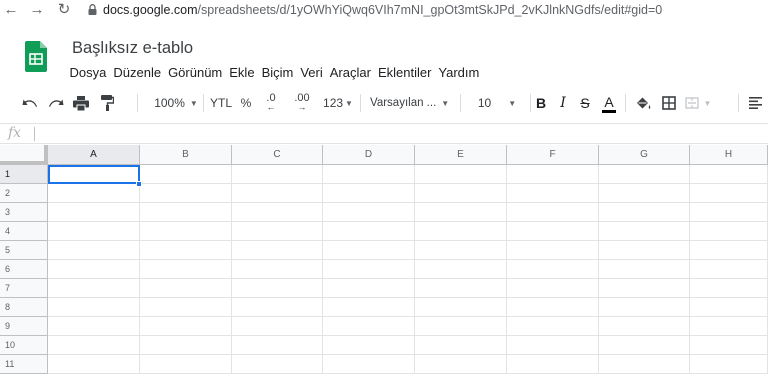 This screenshot has width=768, height=376. What do you see at coordinates (277, 231) in the screenshot?
I see `cell-c4` at bounding box center [277, 231].